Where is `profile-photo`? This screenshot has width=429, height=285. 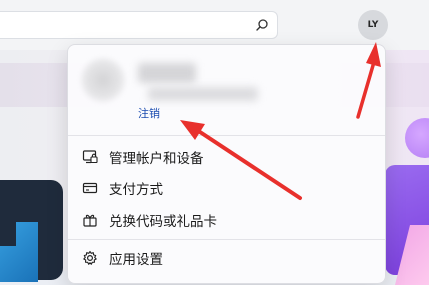 profile-photo is located at coordinates (103, 80).